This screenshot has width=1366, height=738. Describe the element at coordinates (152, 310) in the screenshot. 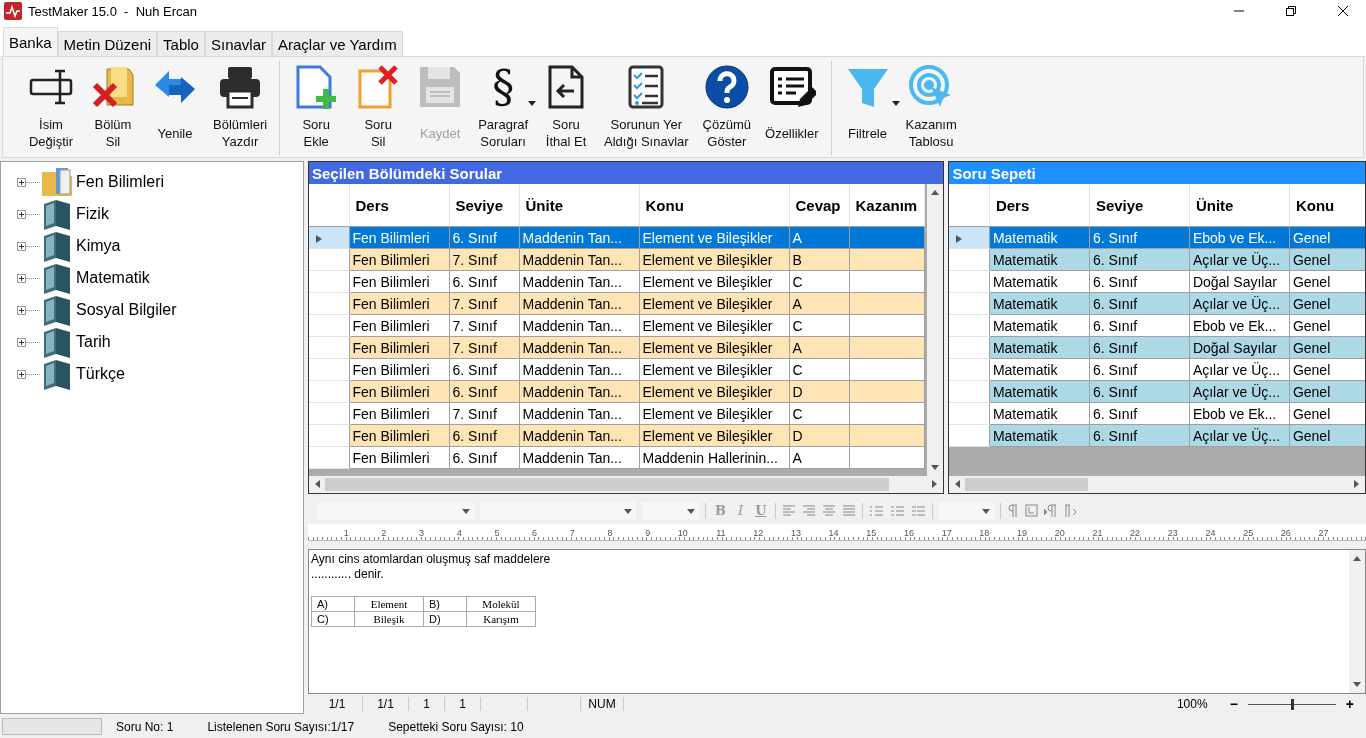

I see `tree-item: Sosyal Bilgiler` at that location.